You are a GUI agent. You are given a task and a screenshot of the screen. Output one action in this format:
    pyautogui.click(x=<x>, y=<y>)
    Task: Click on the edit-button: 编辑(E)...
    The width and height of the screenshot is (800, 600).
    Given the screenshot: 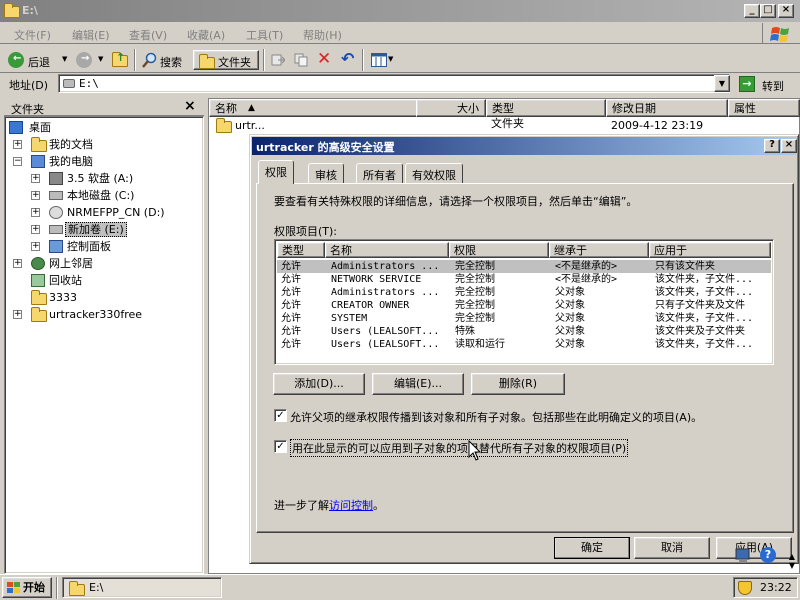 What is the action you would take?
    pyautogui.click(x=418, y=384)
    